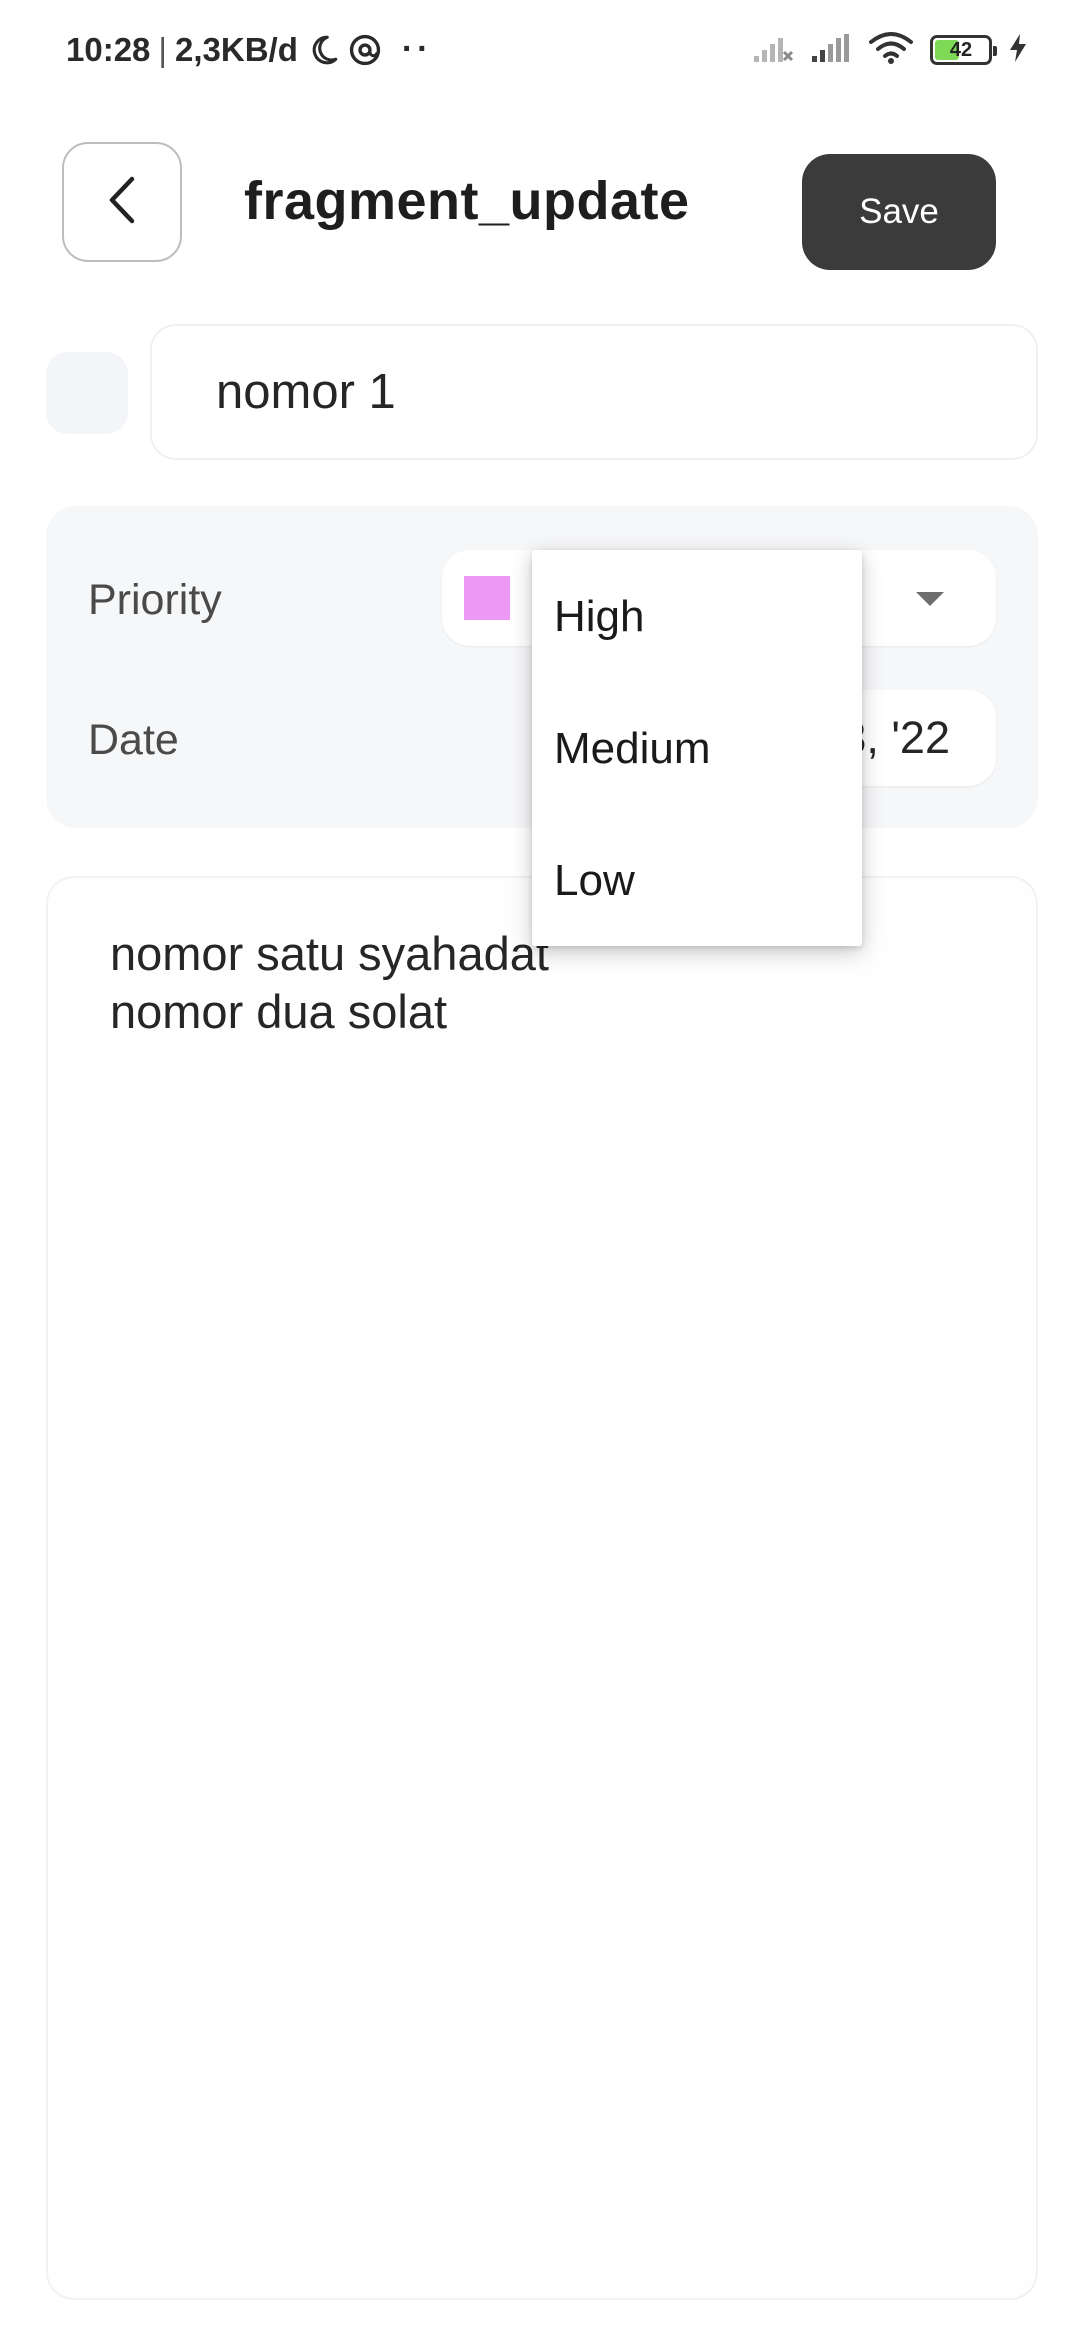  I want to click on at-sign-icon, so click(365, 50).